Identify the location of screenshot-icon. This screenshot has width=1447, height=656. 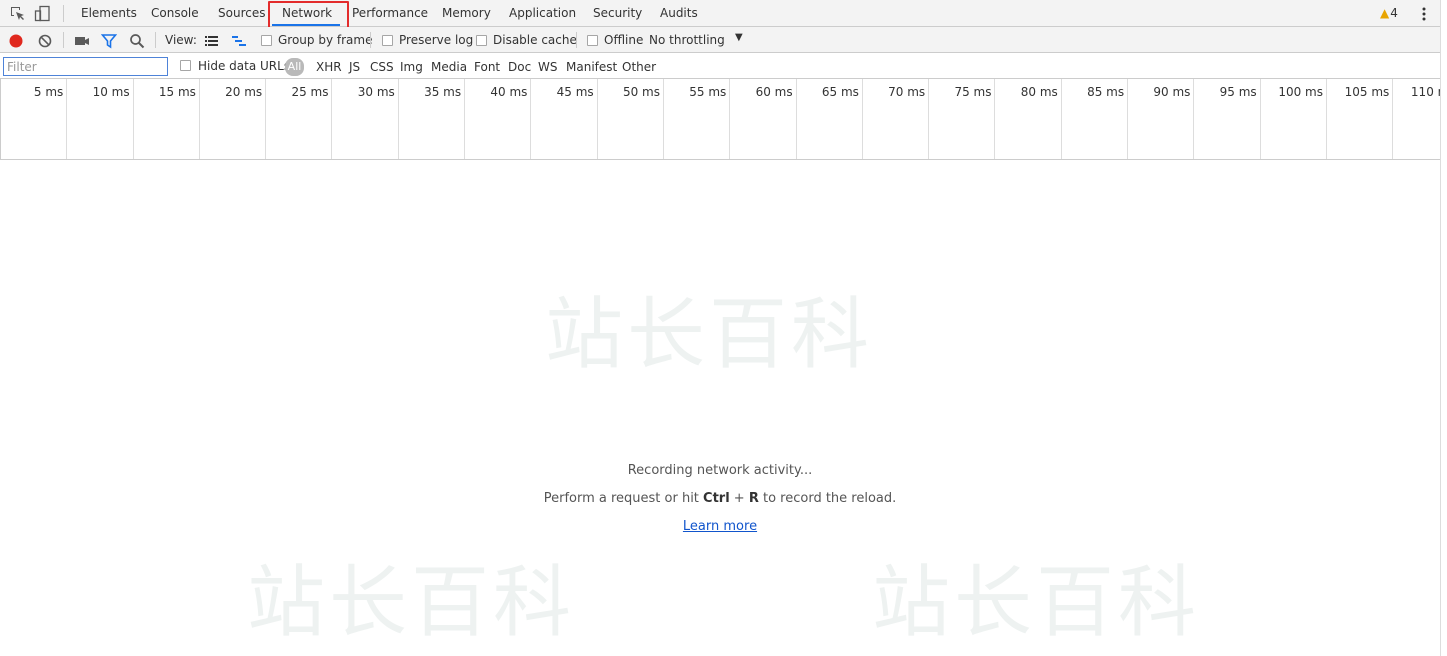
(82, 41).